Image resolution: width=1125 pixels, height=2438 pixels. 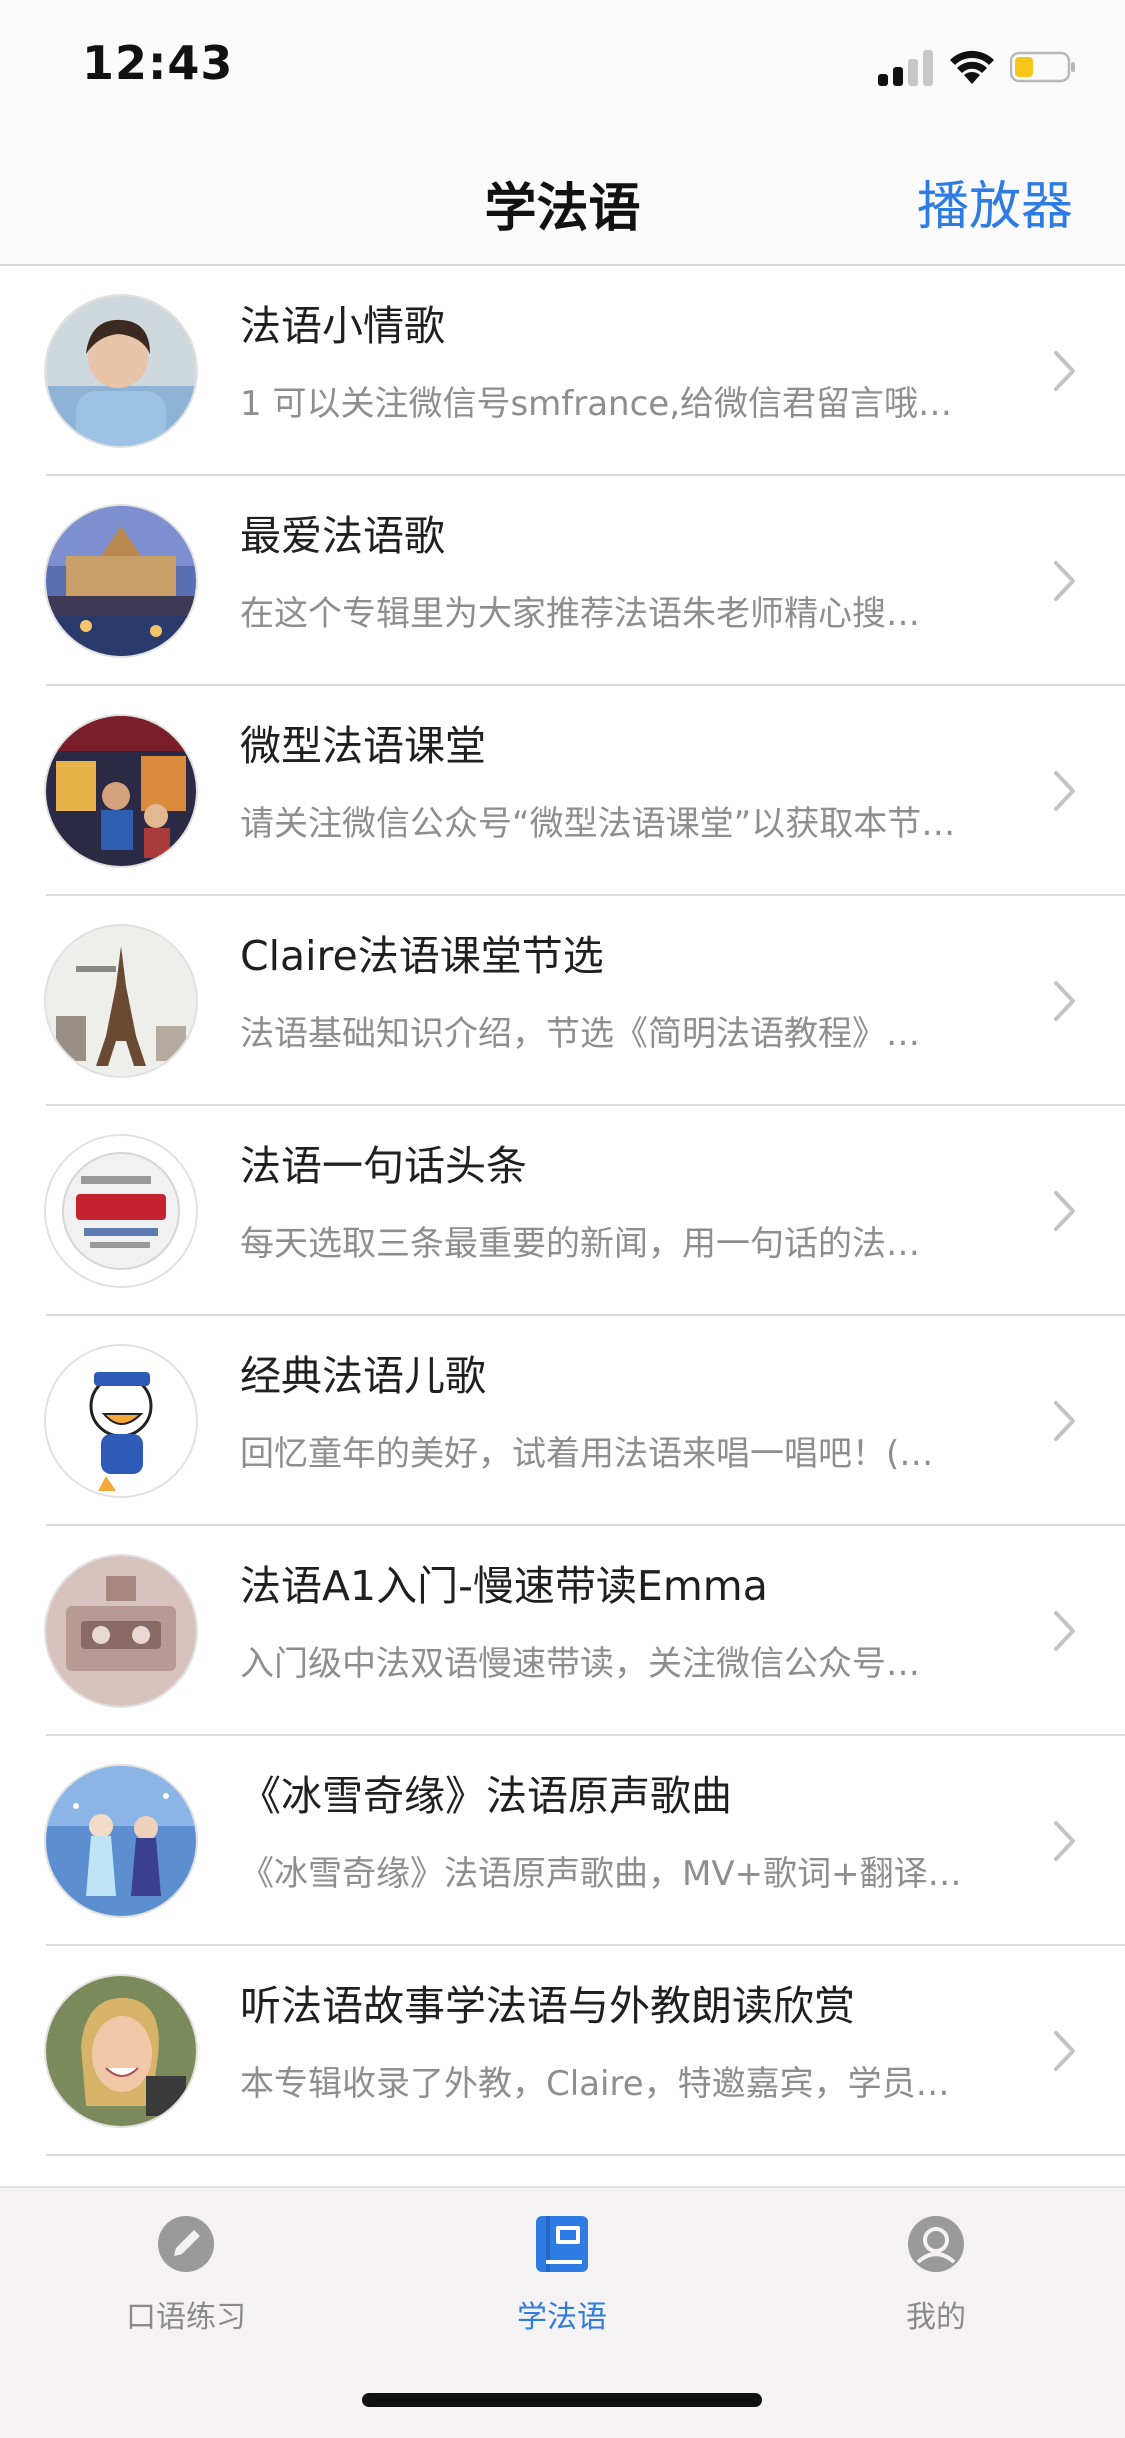 I want to click on smiling-woman-photo-avatar, so click(x=121, y=2051).